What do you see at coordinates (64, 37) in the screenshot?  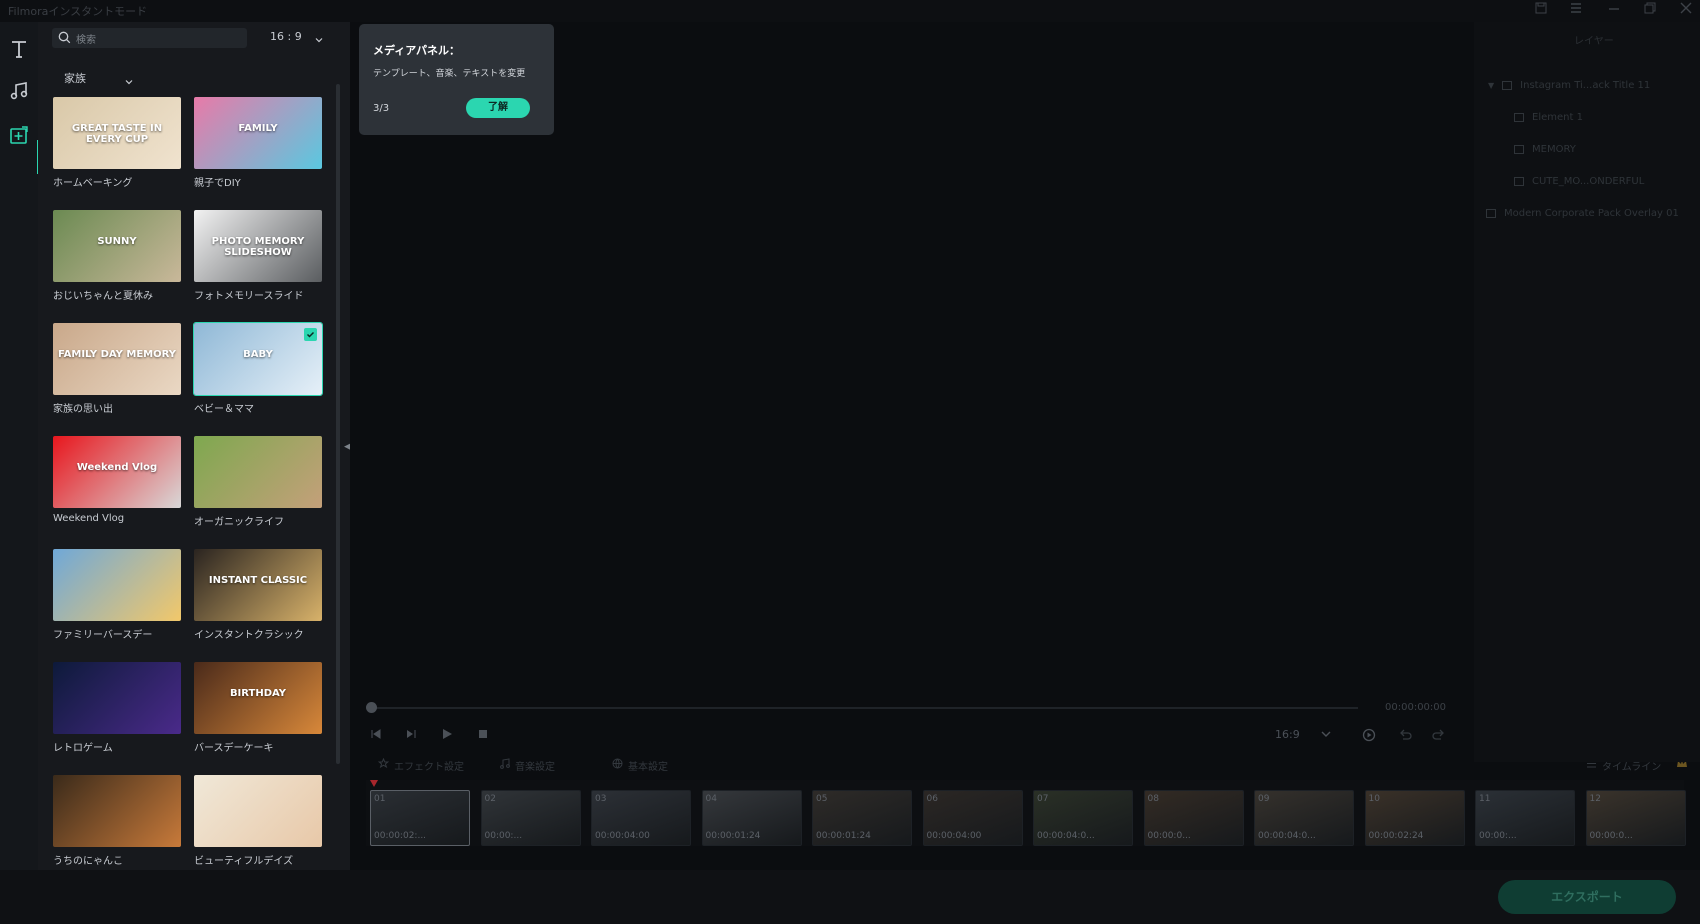 I see `search-icon` at bounding box center [64, 37].